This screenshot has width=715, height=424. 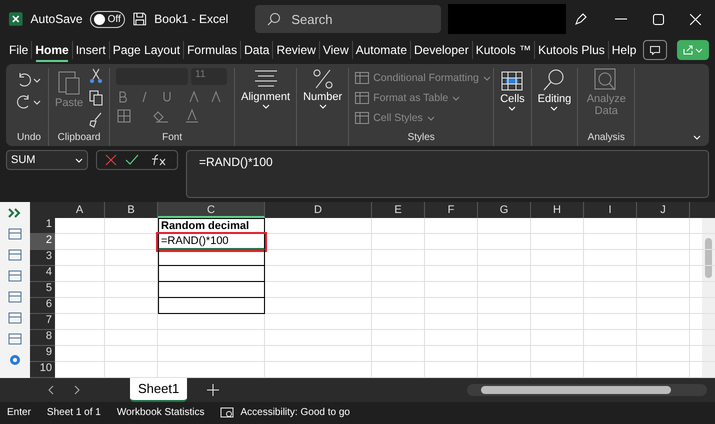 What do you see at coordinates (51, 390) in the screenshot?
I see `previous-sheet-icon` at bounding box center [51, 390].